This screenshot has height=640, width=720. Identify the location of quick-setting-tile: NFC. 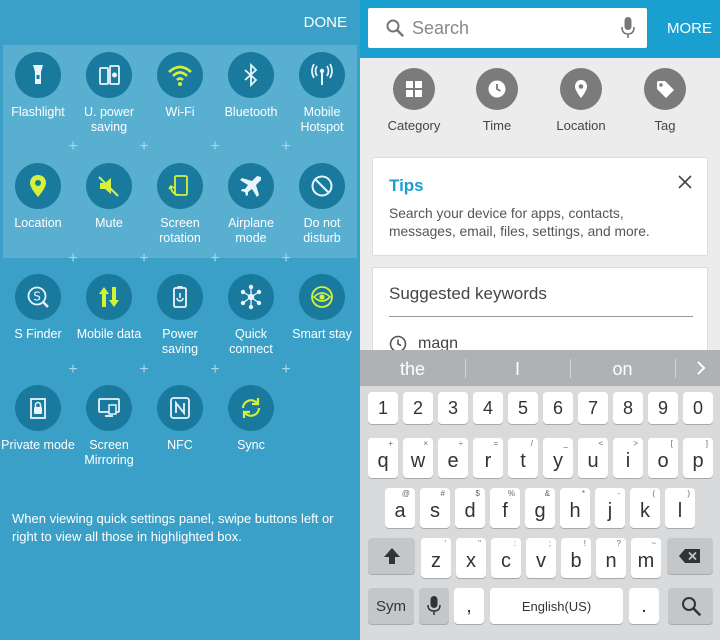
(180, 419).